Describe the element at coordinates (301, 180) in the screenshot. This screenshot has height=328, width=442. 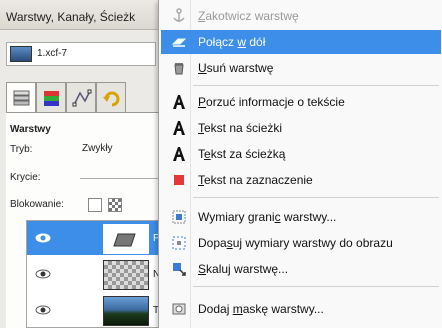
I see `menu-item-text-to-selection: Tekst na zaznaczenie` at that location.